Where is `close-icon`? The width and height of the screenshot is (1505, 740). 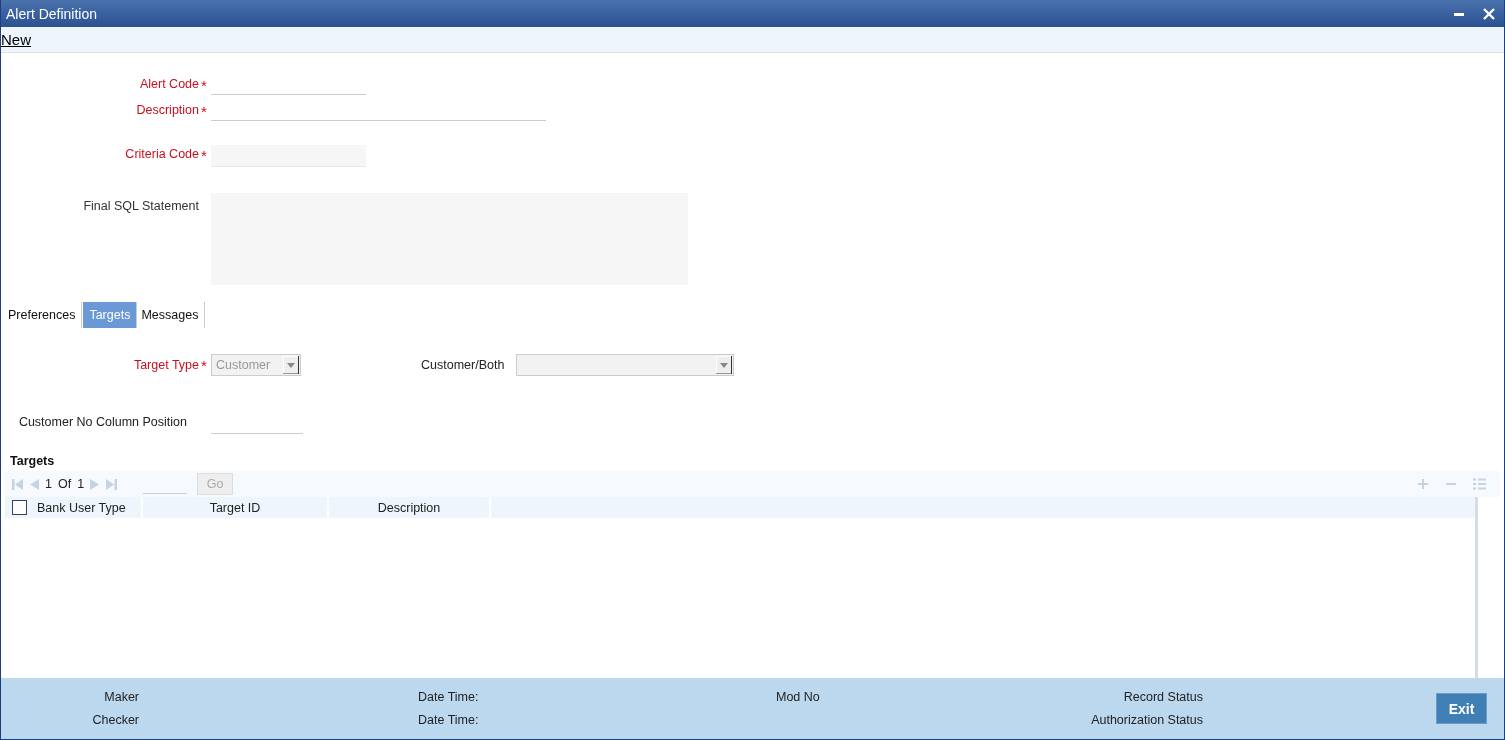 close-icon is located at coordinates (1489, 13).